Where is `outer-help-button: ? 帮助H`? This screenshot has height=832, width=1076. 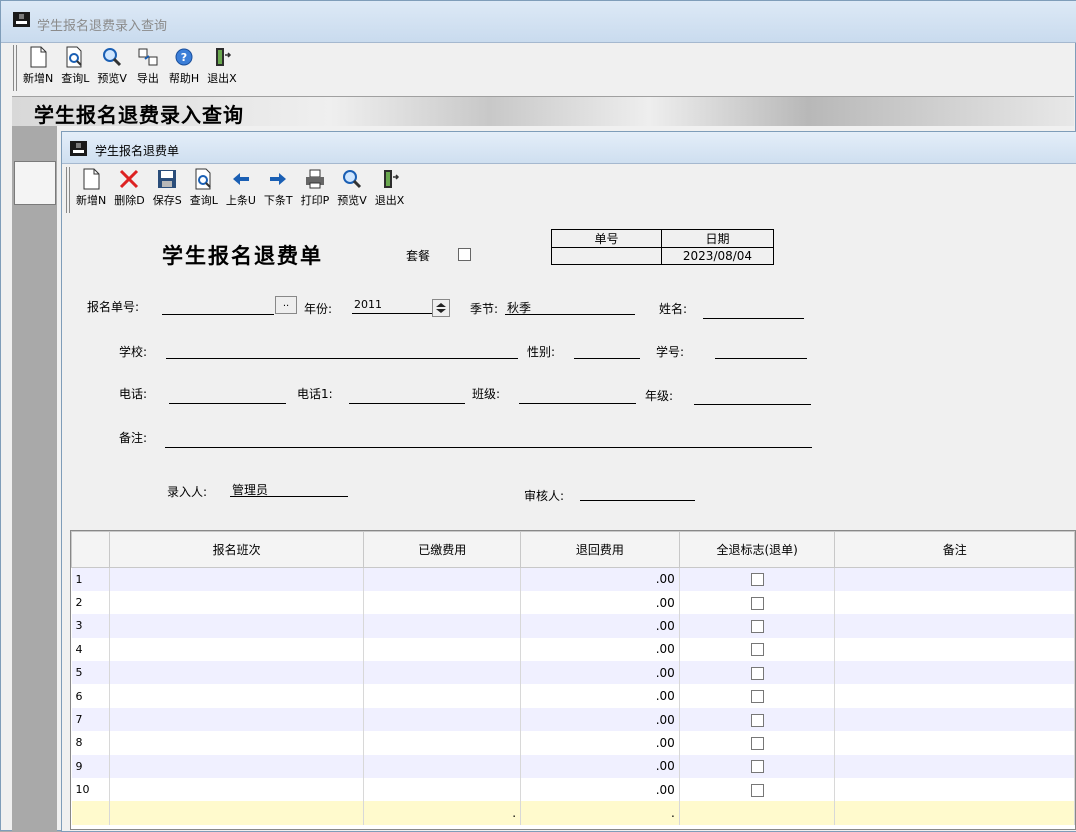 outer-help-button: ? 帮助H is located at coordinates (184, 65).